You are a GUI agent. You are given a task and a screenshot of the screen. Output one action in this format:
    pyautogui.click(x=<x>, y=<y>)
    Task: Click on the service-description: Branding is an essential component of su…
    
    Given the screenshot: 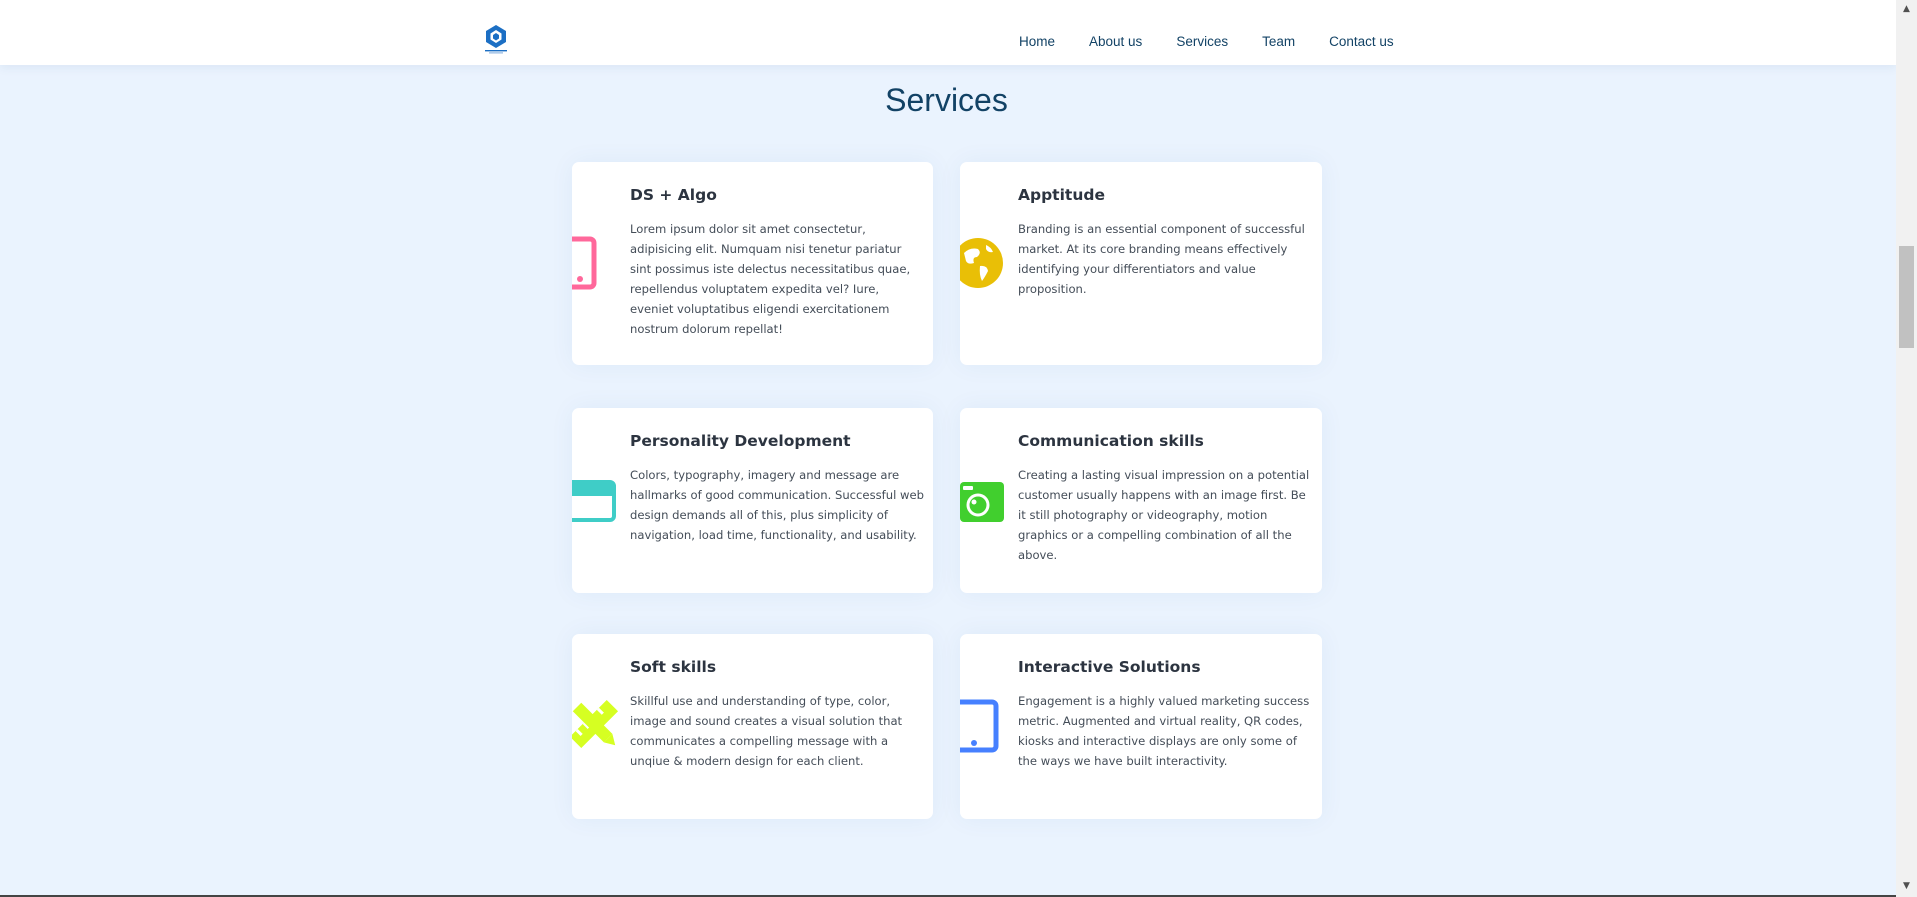 What is the action you would take?
    pyautogui.click(x=1161, y=259)
    